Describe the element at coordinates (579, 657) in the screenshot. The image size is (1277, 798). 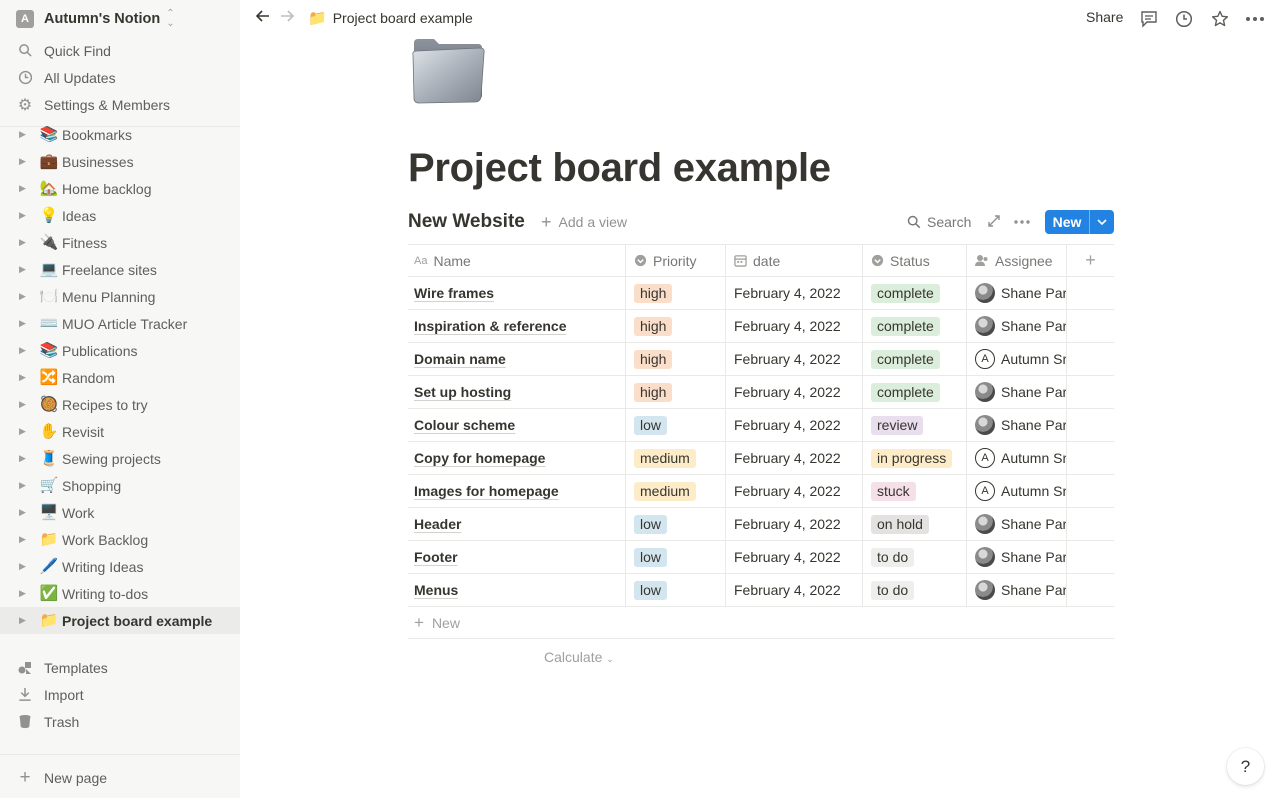
I see `calculate-dropdown: Calculate ⌄` at that location.